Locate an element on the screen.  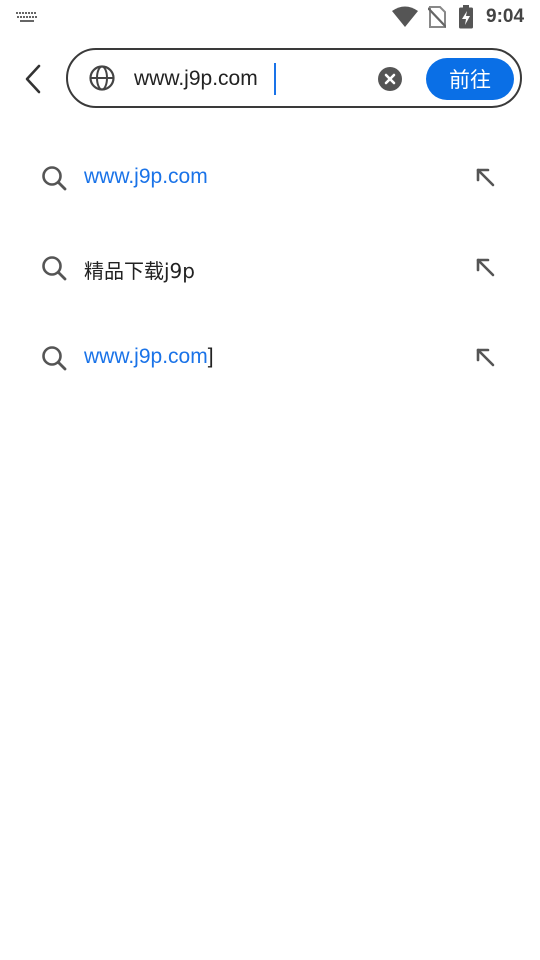
suggestion-label-text: www.j9p.com is located at coordinates (146, 356).